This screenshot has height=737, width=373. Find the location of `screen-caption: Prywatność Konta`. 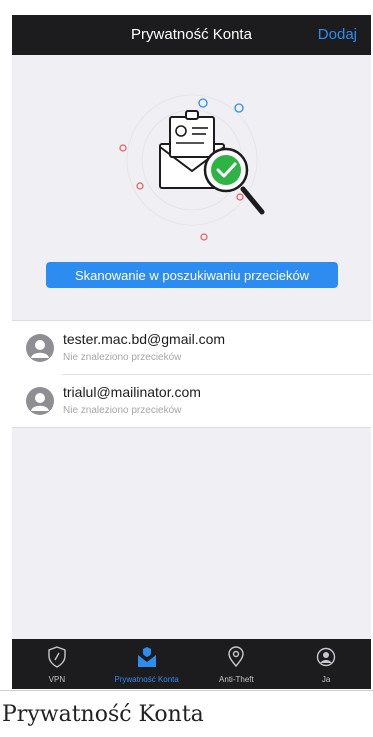

screen-caption: Prywatność Konta is located at coordinates (103, 714).